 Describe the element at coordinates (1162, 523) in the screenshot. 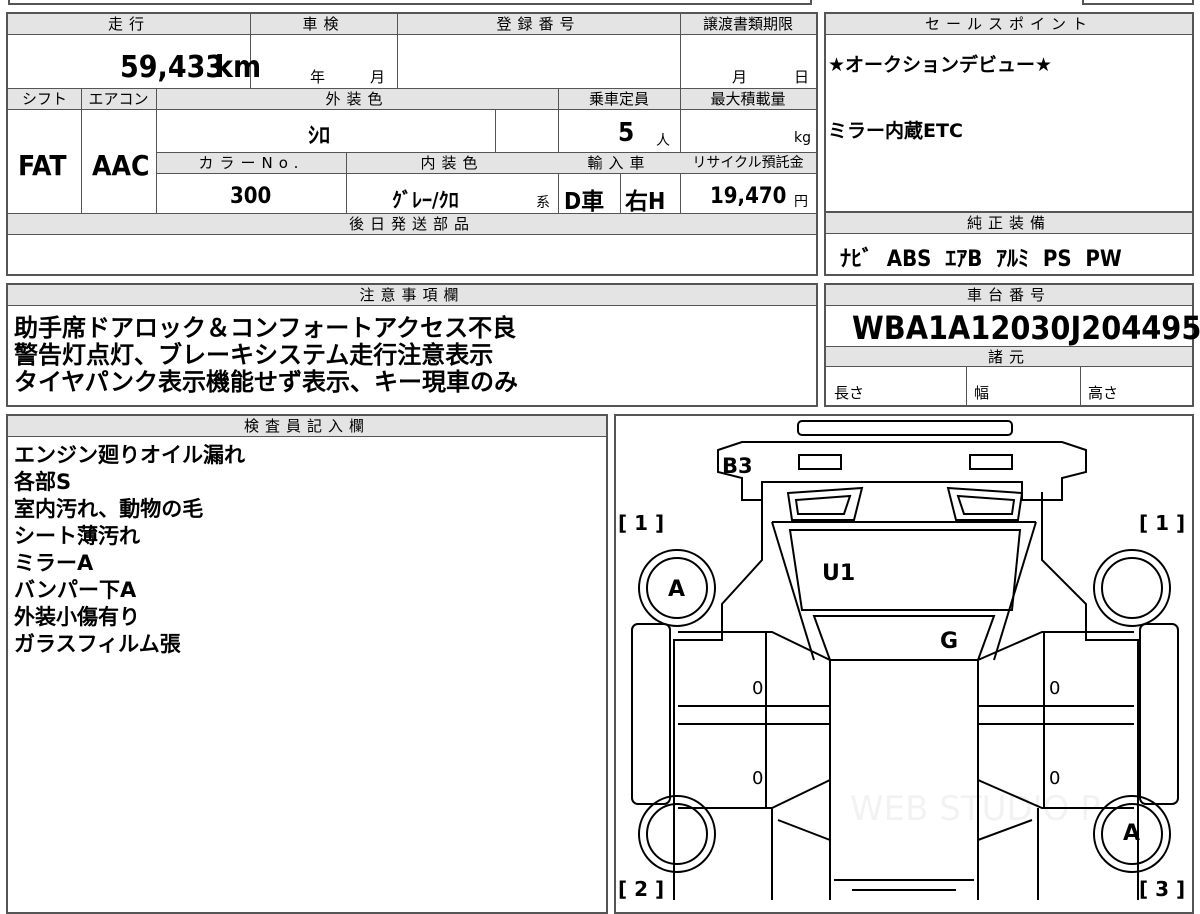

I see `tread-front-right: [ 1 ]` at that location.